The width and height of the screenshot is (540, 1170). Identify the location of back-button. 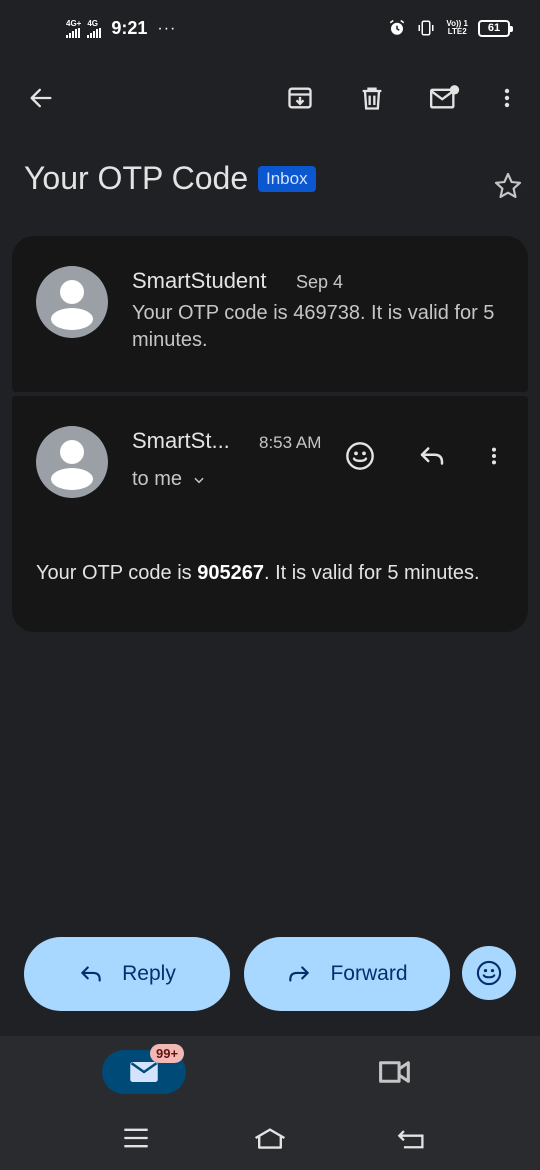
(41, 98).